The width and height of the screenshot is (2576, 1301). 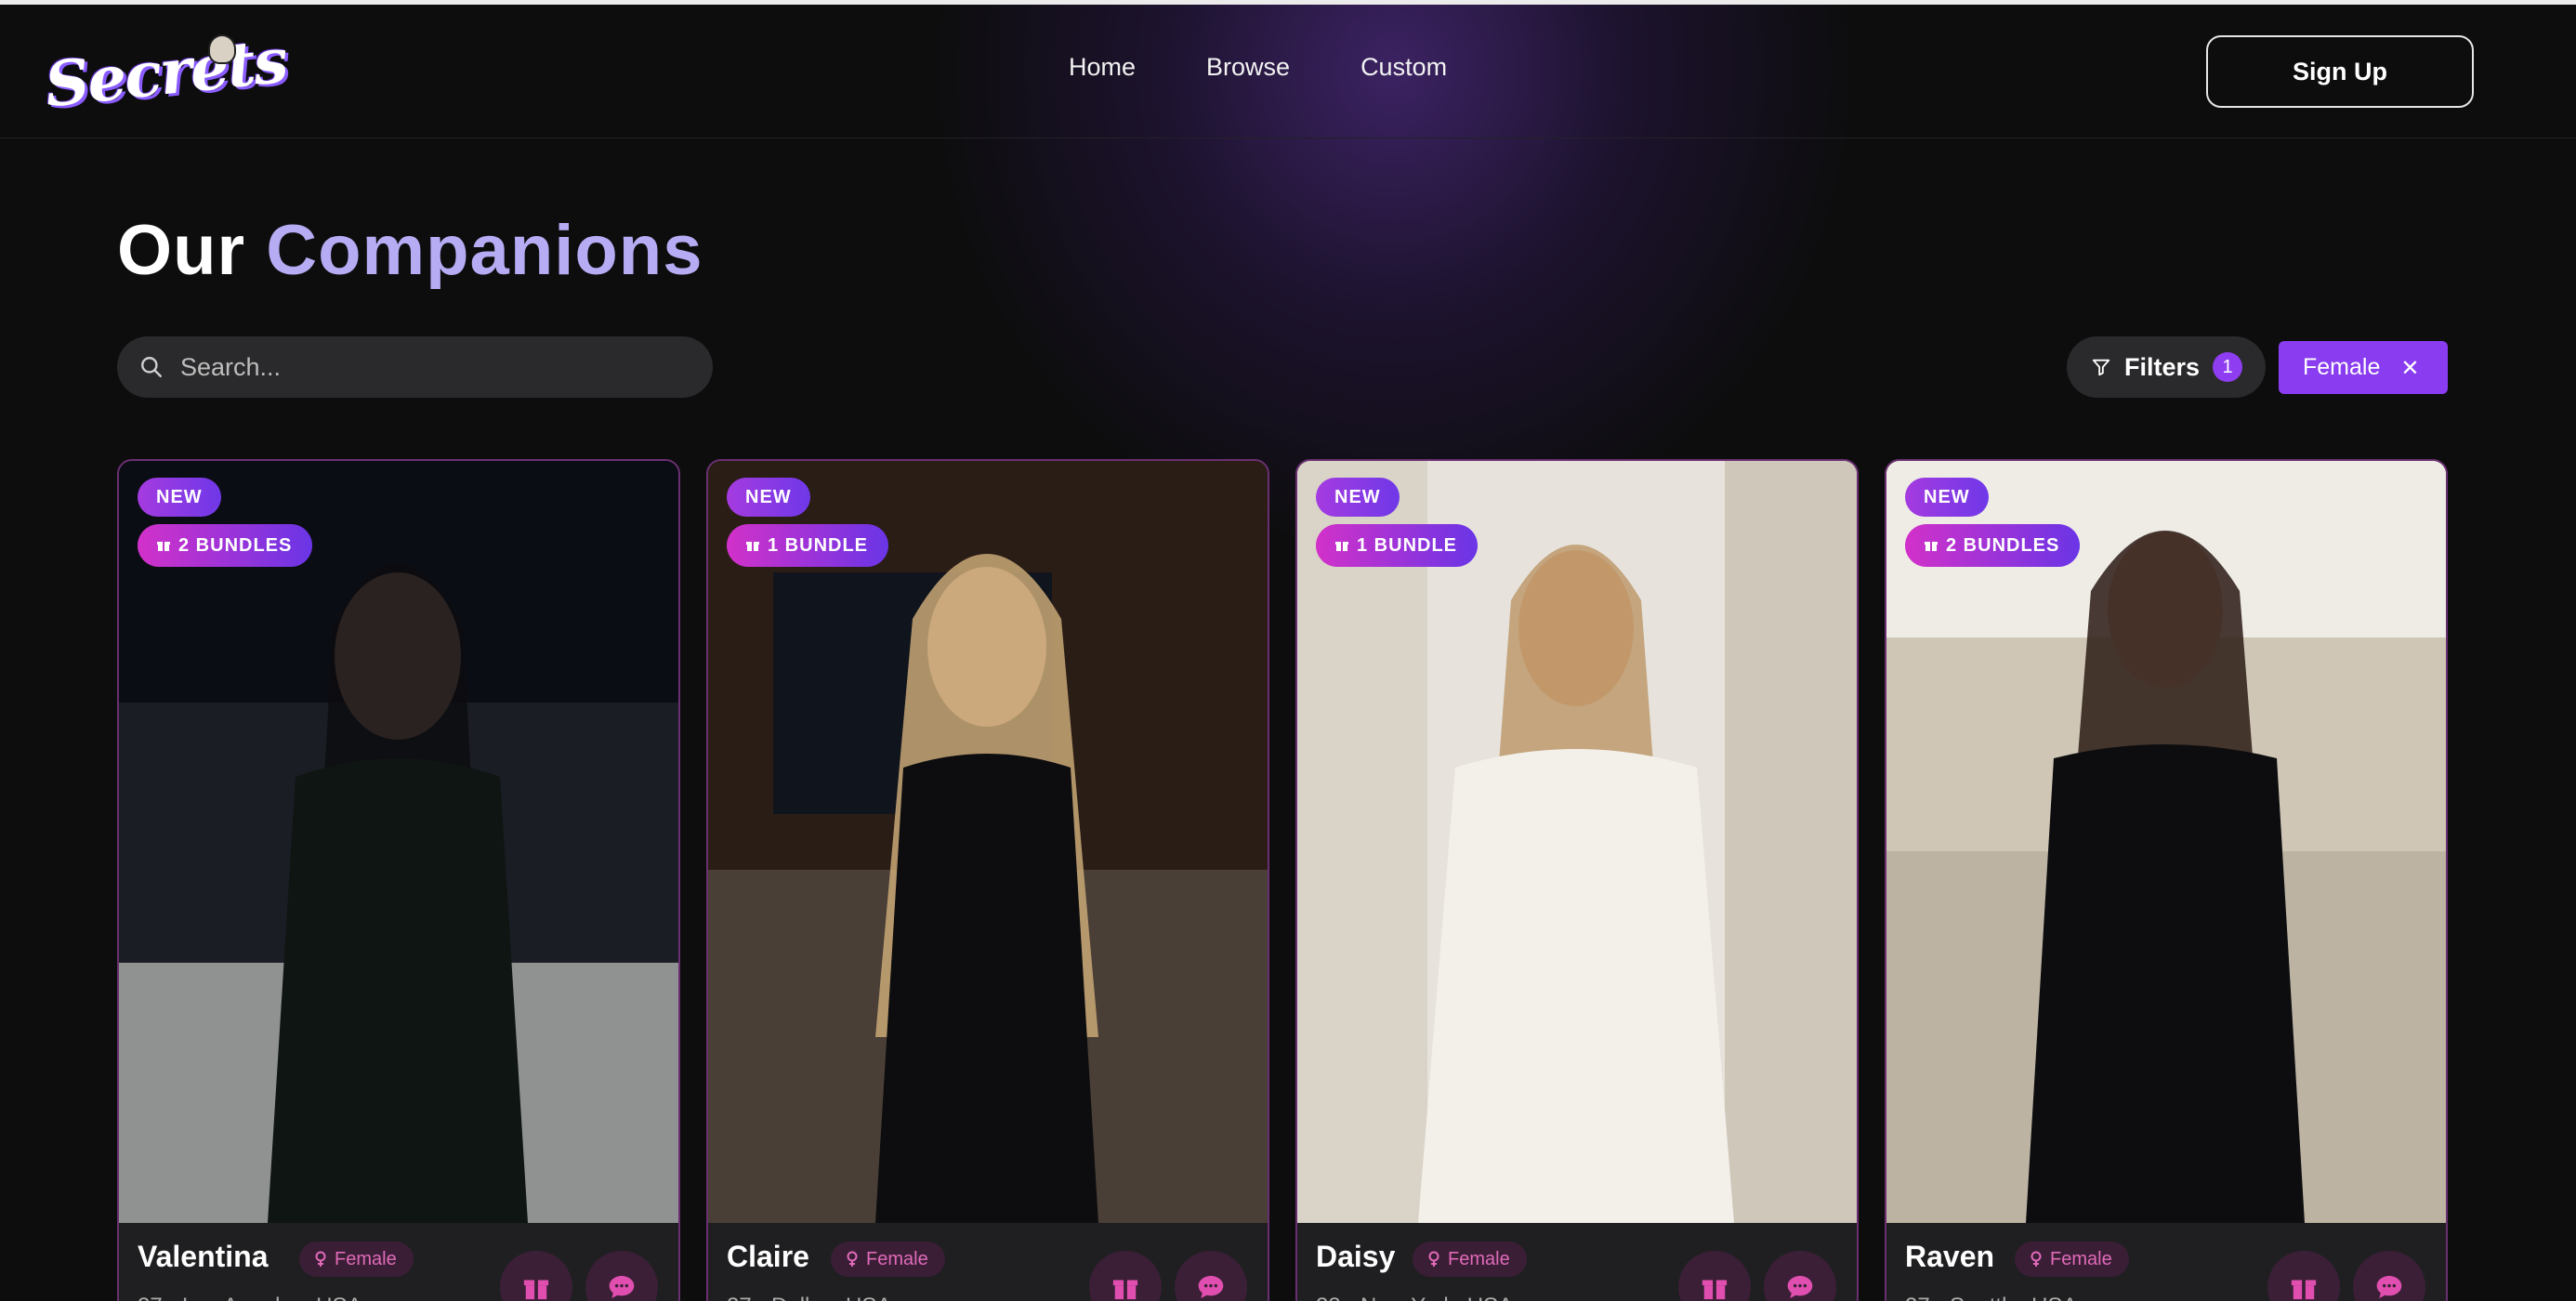 What do you see at coordinates (2166, 1262) in the screenshot?
I see `card-info: Raven Female 27 · Seattle, USA` at bounding box center [2166, 1262].